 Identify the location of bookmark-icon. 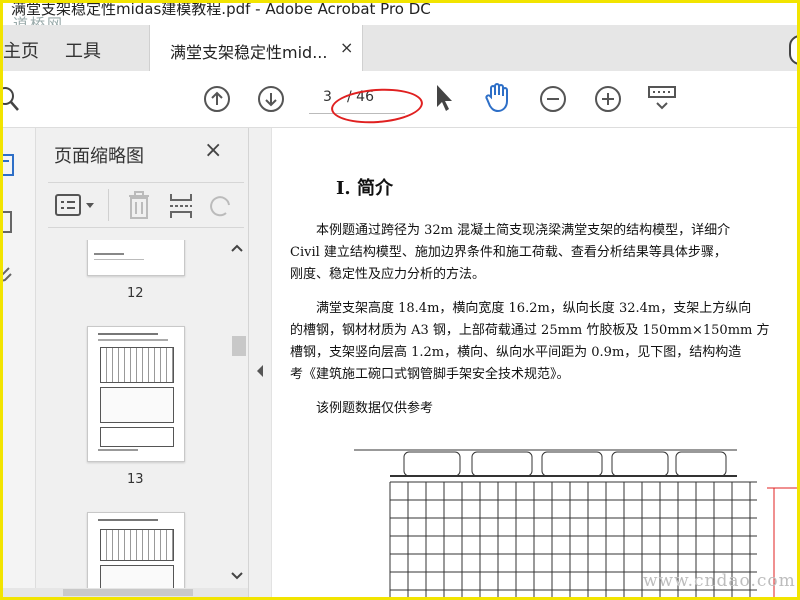
(8, 223).